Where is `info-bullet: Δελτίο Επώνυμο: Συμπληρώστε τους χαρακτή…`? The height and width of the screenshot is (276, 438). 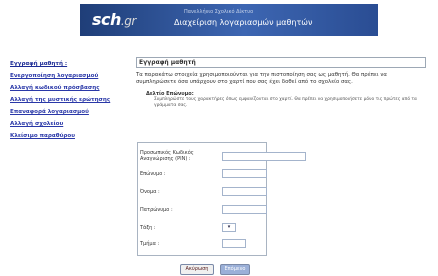 info-bullet: Δελτίο Επώνυμο: Συμπληρώστε τους χαρακτή… is located at coordinates (281, 99).